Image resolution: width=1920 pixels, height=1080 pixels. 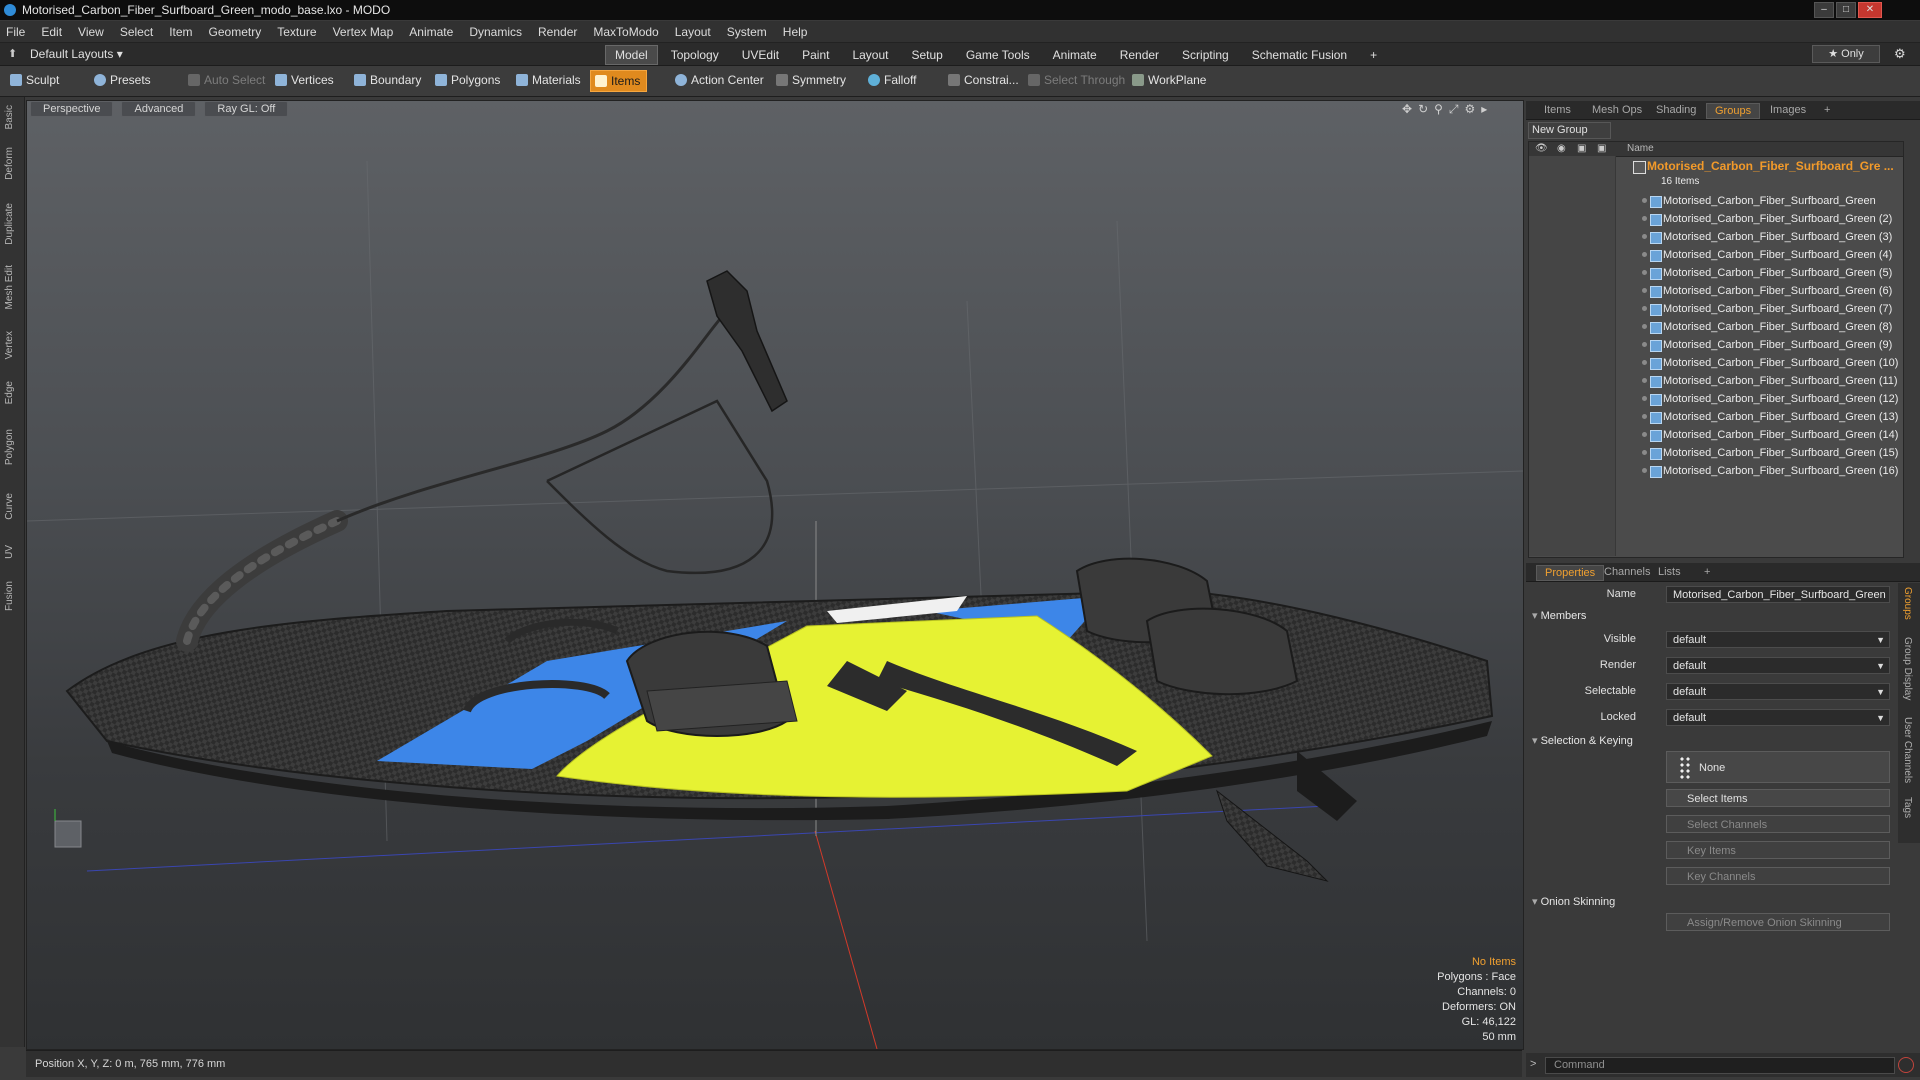 What do you see at coordinates (1438, 109) in the screenshot?
I see `zoom-icon: ⚲` at bounding box center [1438, 109].